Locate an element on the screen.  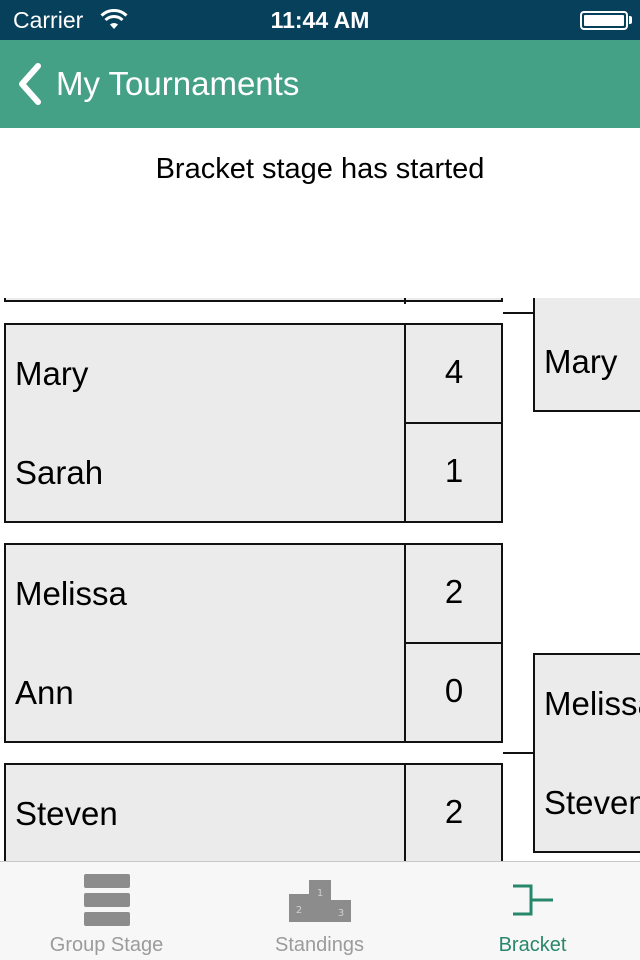
tab-label: Group Stage is located at coordinates (106, 945).